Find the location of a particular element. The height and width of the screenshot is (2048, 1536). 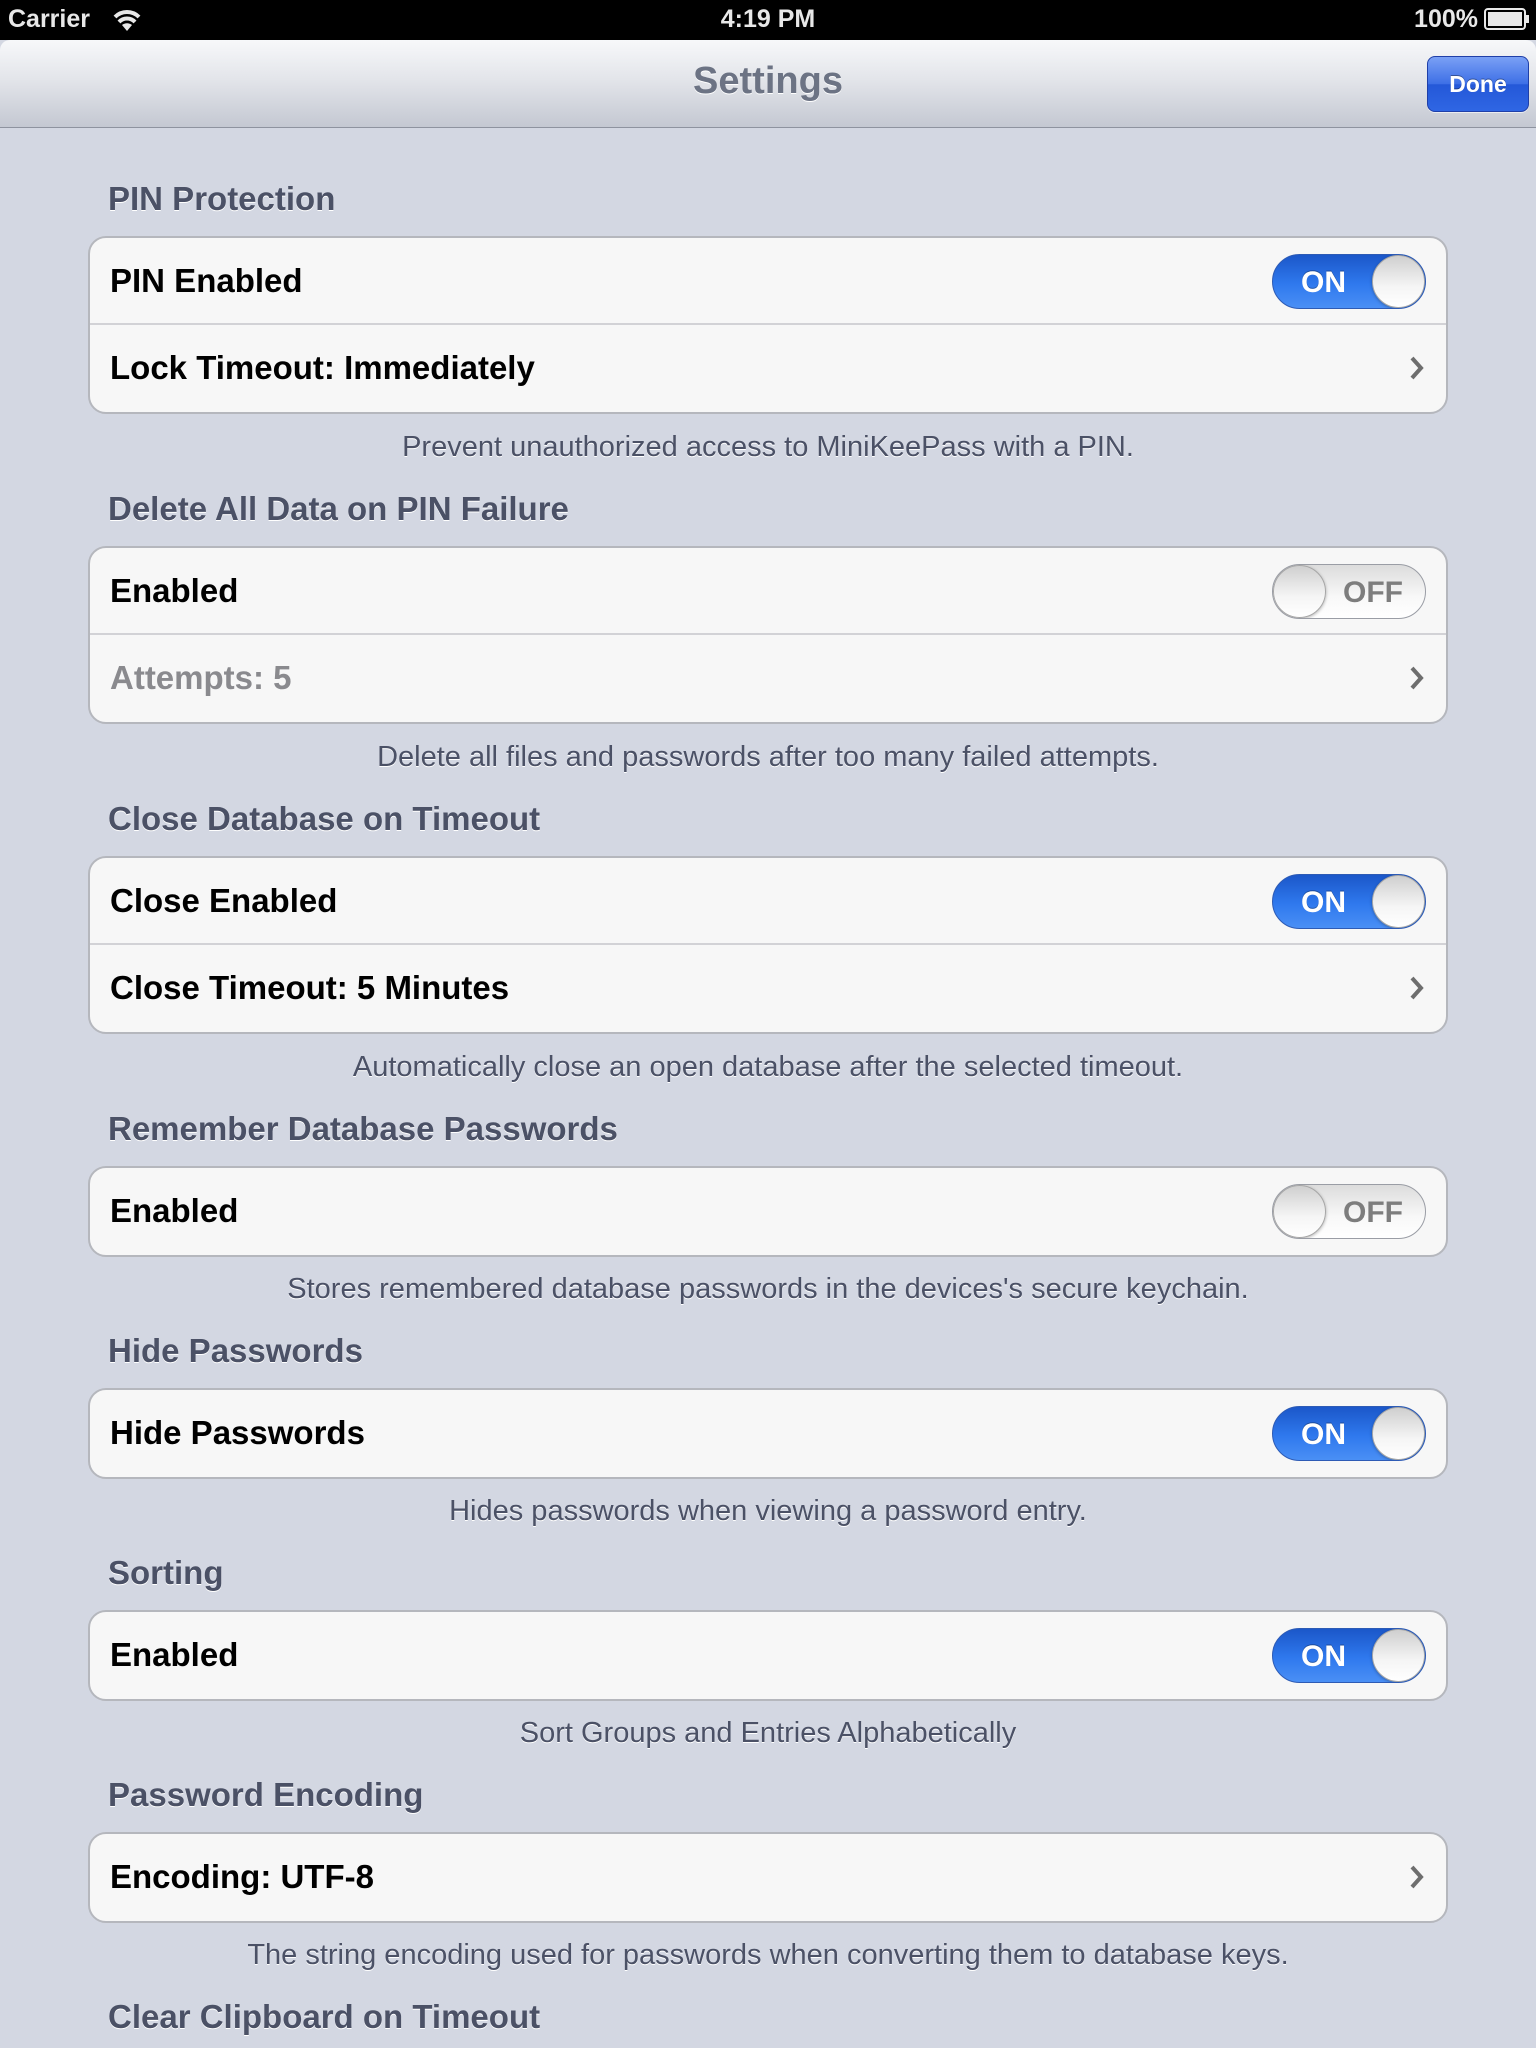

hide-passwords-switch: ON is located at coordinates (1349, 1433).